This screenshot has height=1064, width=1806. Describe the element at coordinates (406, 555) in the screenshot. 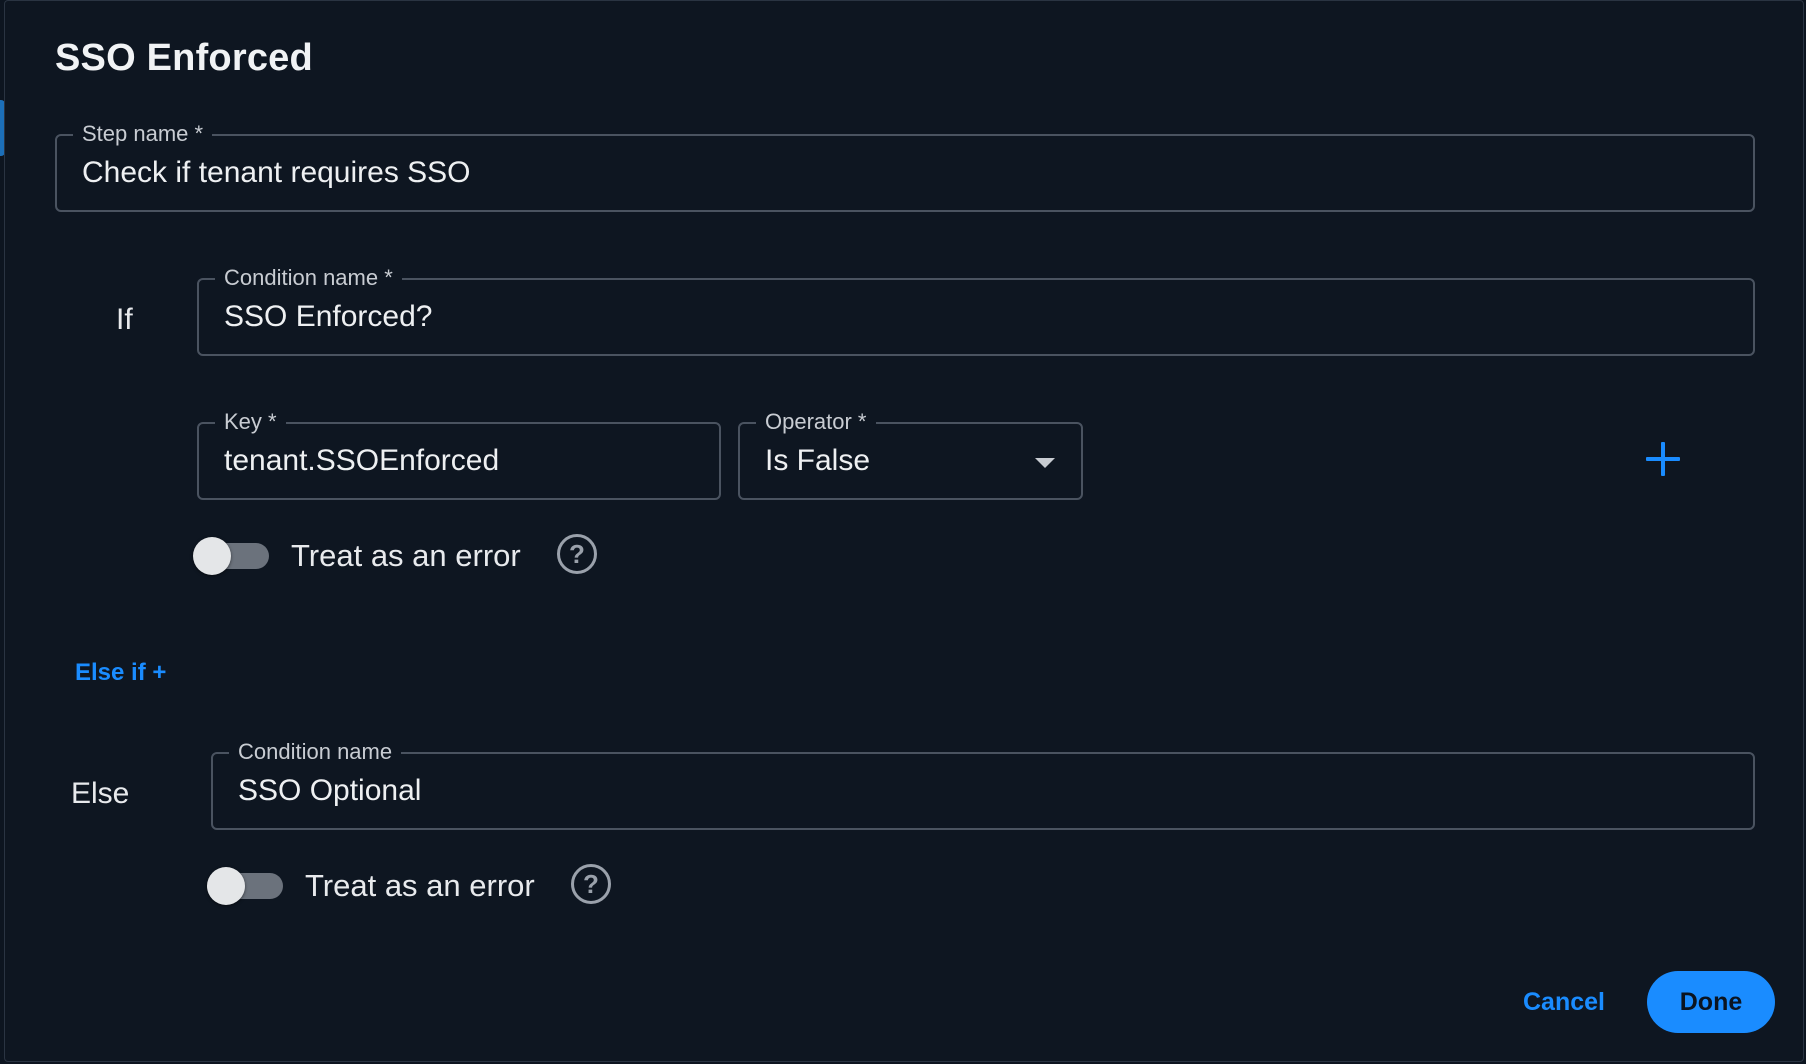

I see `if-treat-as-error-label: Treat as an error` at that location.